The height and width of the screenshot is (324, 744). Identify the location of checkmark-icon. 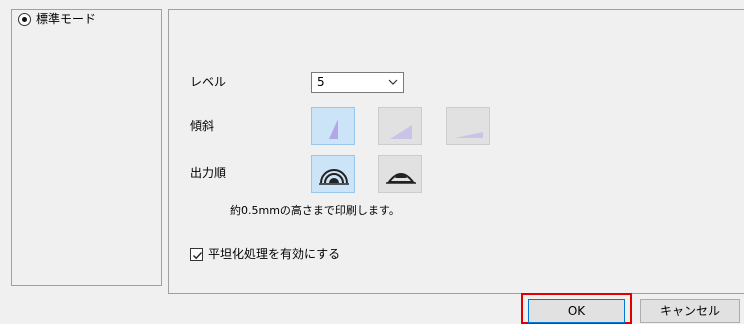
(198, 256).